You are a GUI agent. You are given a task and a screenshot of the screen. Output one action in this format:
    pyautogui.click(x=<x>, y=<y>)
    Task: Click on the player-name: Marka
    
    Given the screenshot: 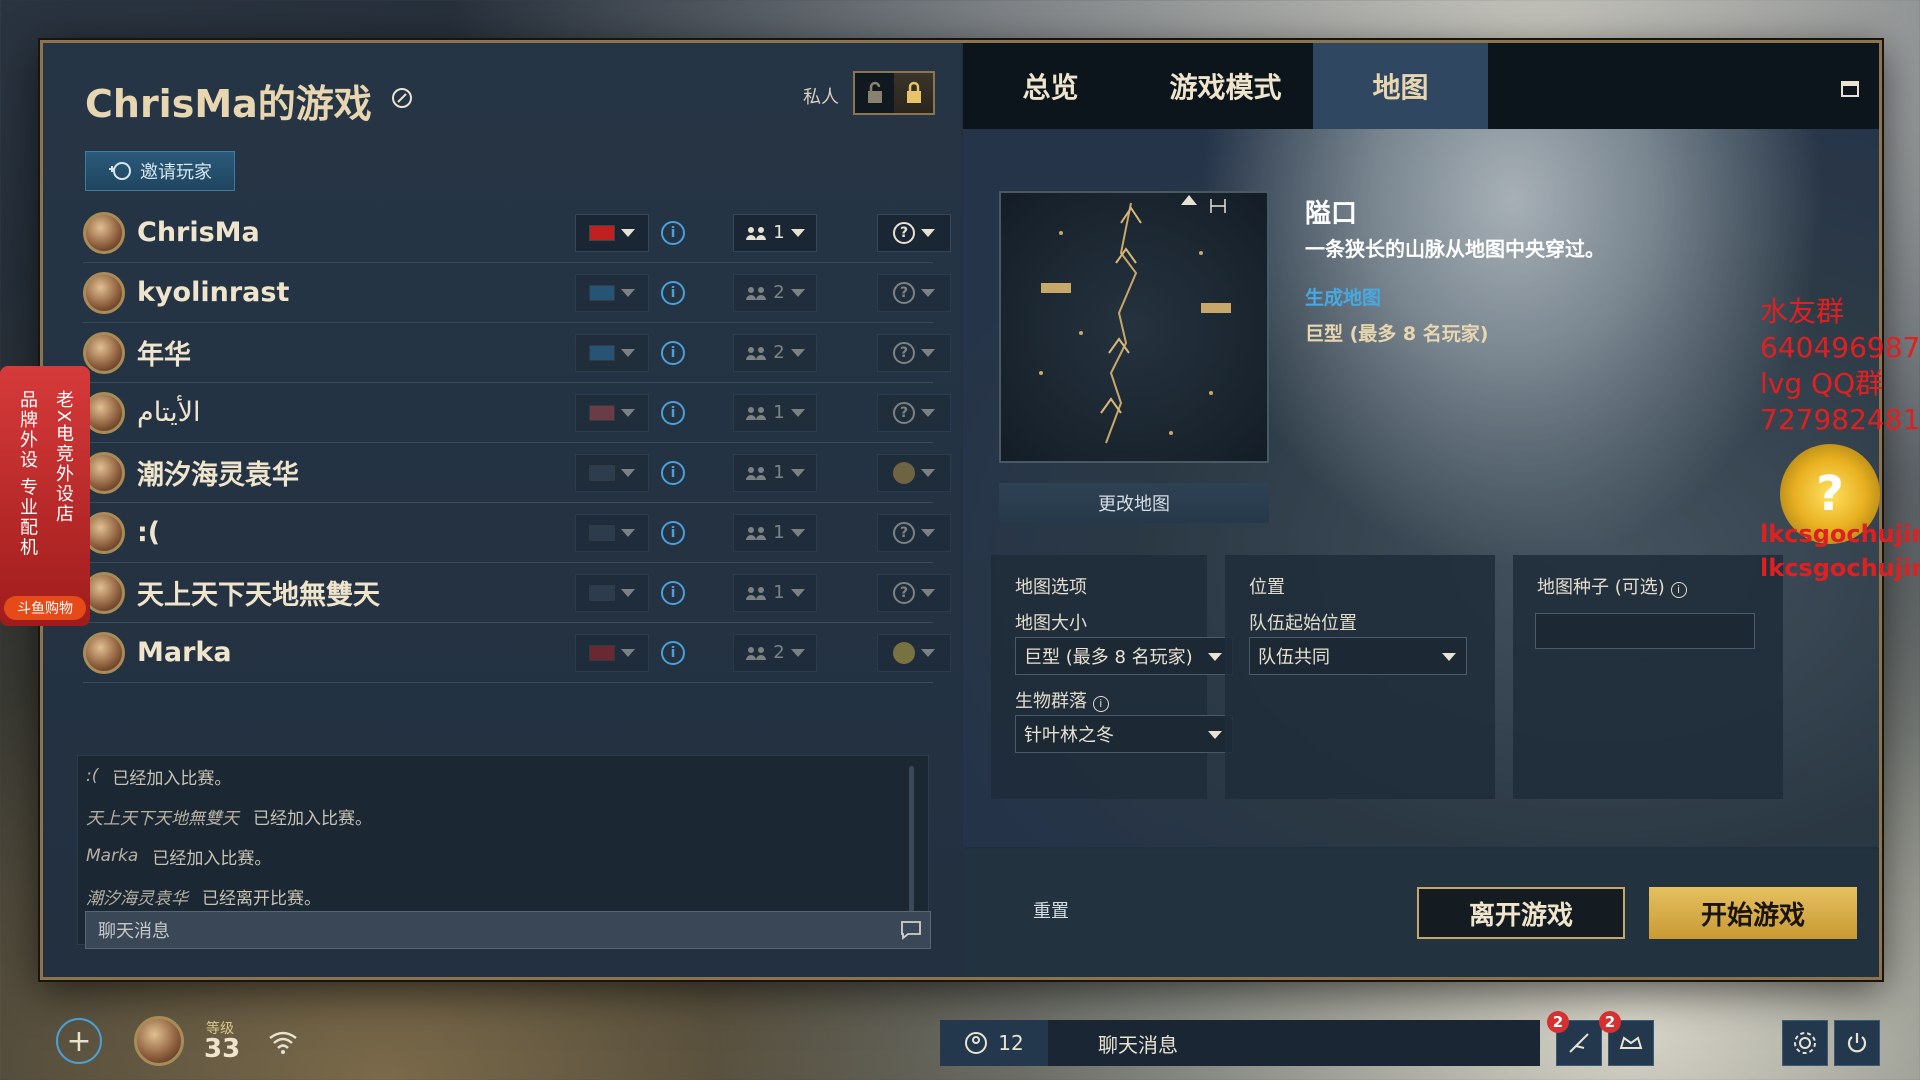 What is the action you would take?
    pyautogui.click(x=184, y=652)
    